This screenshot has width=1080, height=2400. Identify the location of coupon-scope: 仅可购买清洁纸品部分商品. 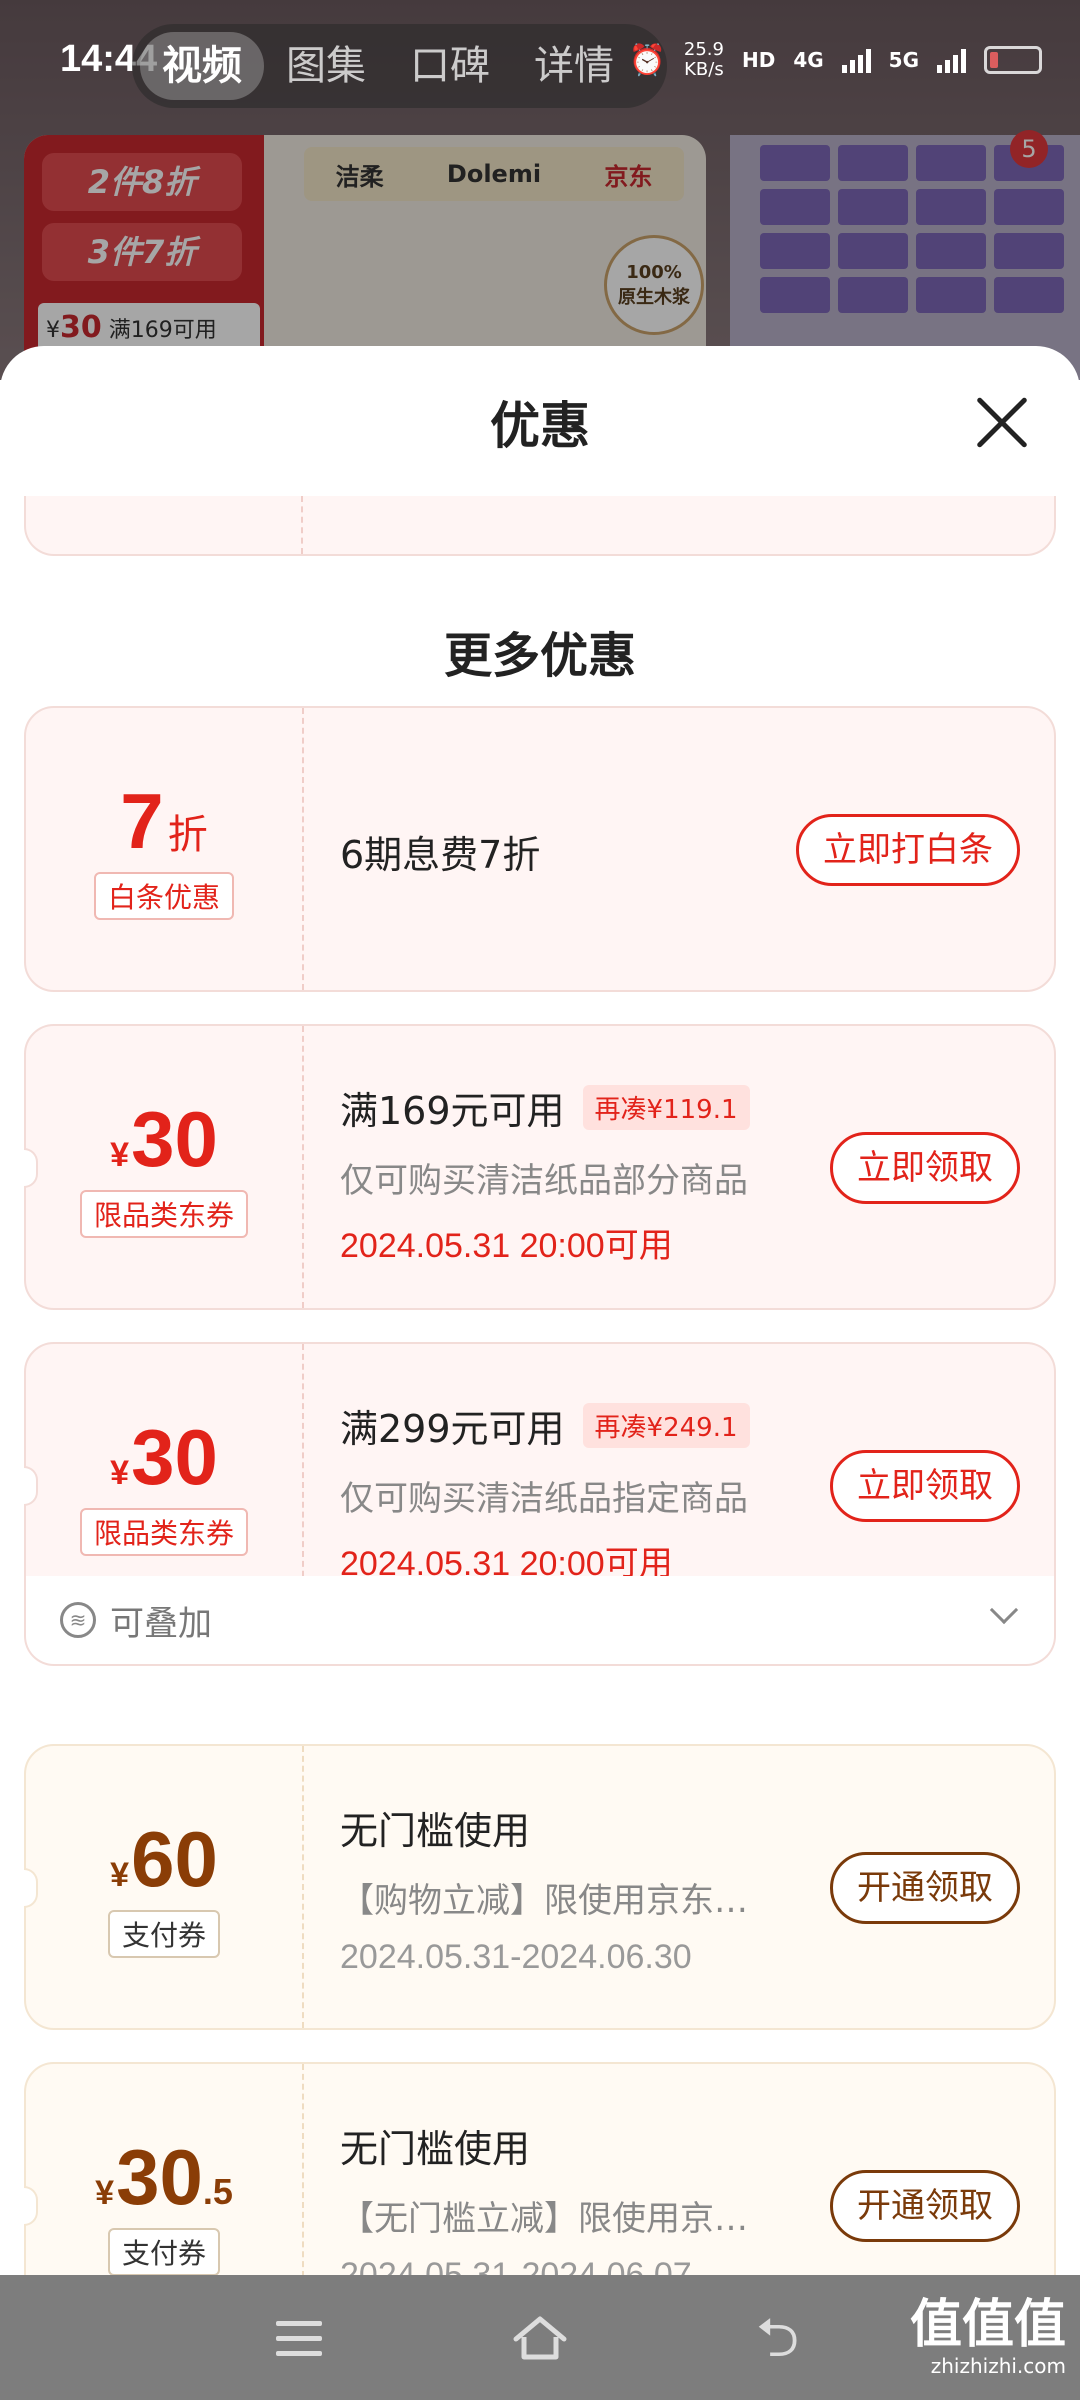
(544, 1181).